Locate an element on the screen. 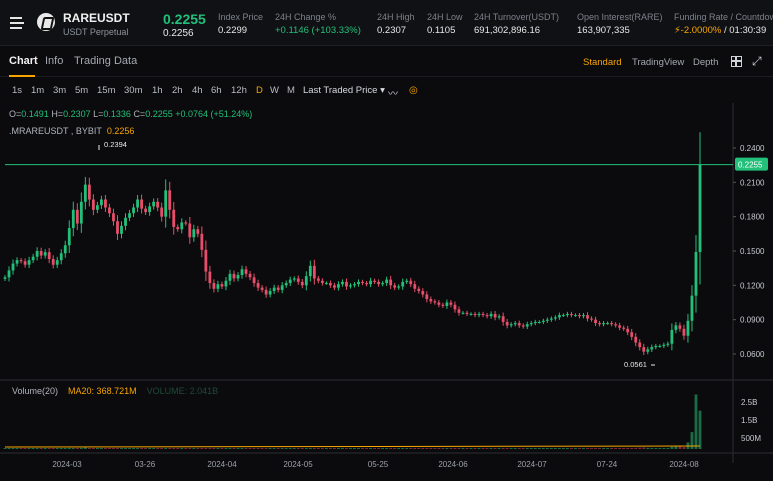  timeframe-5m: 5m is located at coordinates (81, 90).